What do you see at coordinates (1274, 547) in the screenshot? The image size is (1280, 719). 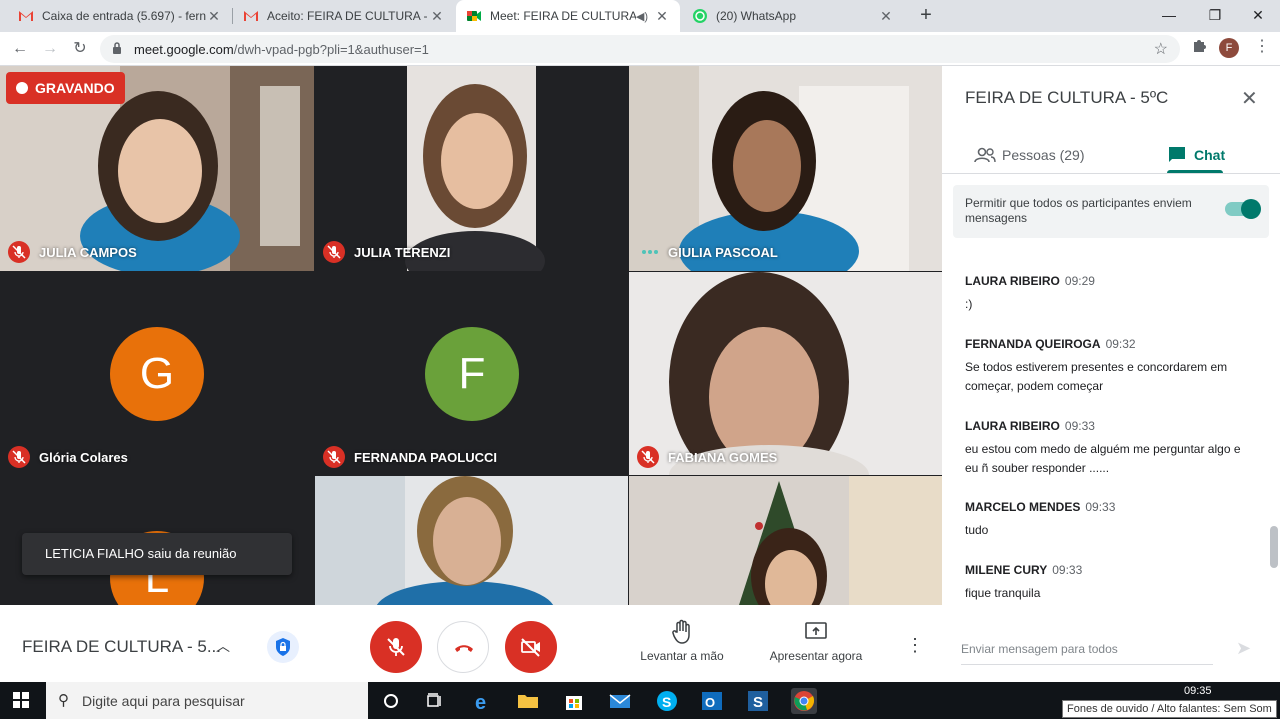 I see `chat-scrollbar` at bounding box center [1274, 547].